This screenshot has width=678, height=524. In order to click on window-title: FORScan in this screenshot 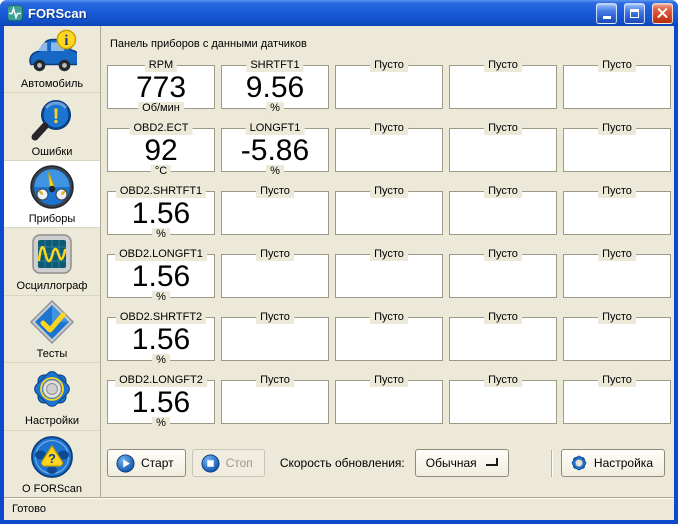, I will do `click(57, 13)`.